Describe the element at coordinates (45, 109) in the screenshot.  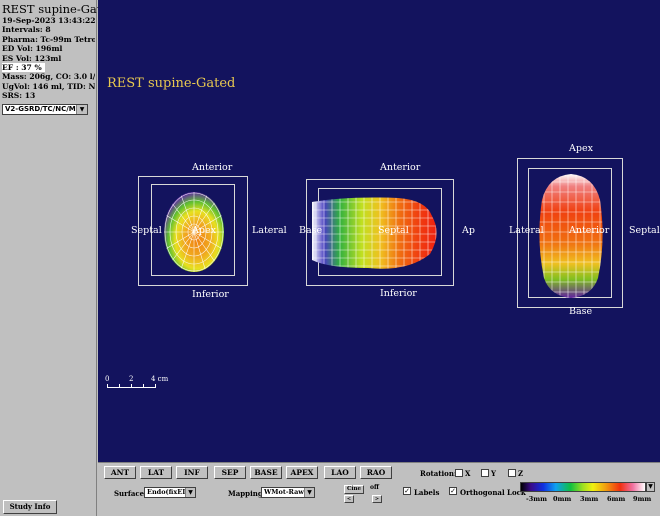
I see `protocol-select: V2-GSRD/TC/NC/M ▼` at that location.